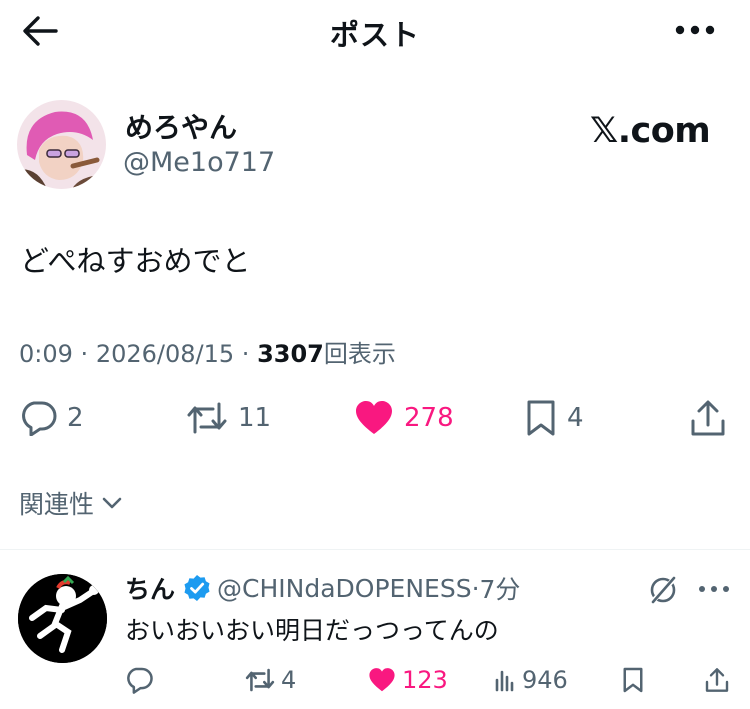 Image resolution: width=750 pixels, height=709 pixels. I want to click on sort-related-dropdown: 関連性, so click(70, 503).